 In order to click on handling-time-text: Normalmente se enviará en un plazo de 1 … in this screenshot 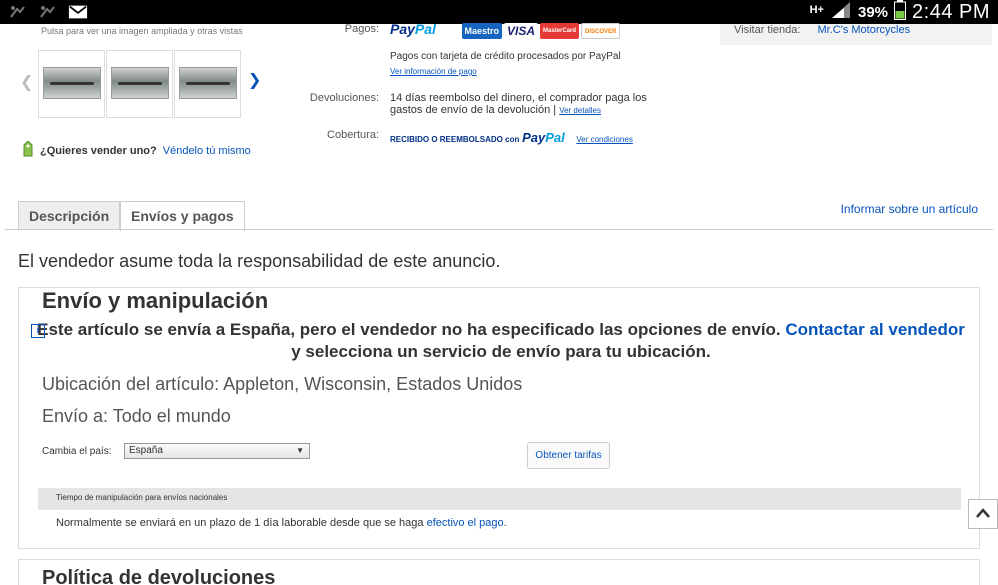, I will do `click(281, 523)`.